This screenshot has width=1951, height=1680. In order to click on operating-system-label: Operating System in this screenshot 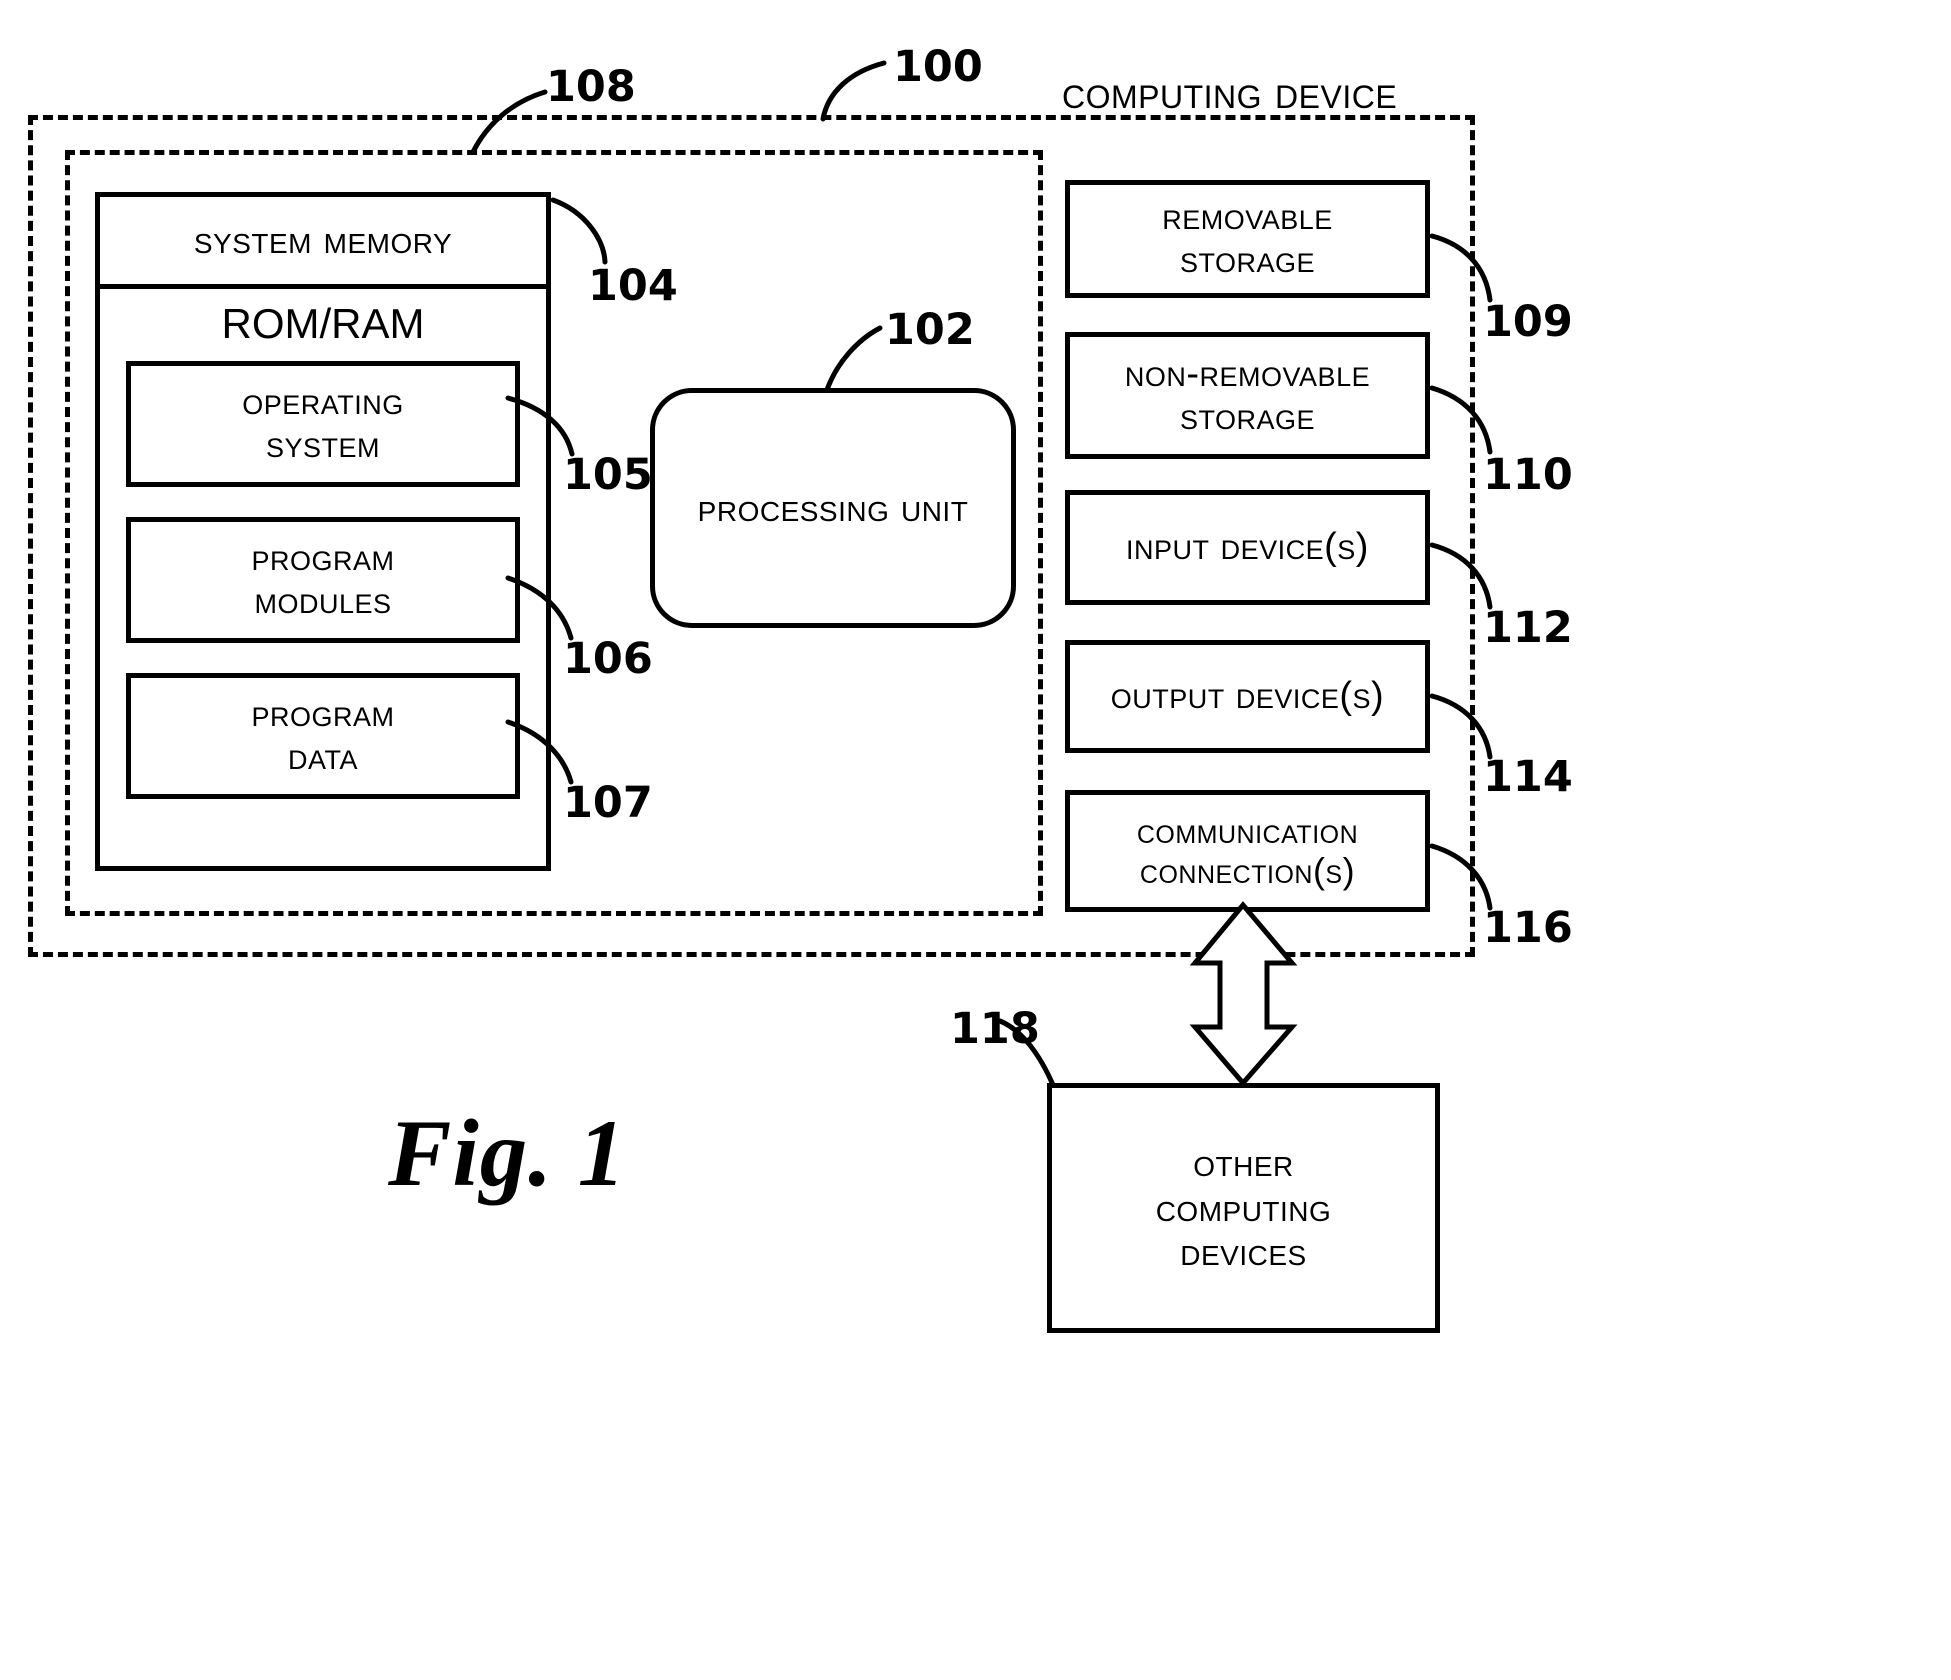, I will do `click(323, 423)`.